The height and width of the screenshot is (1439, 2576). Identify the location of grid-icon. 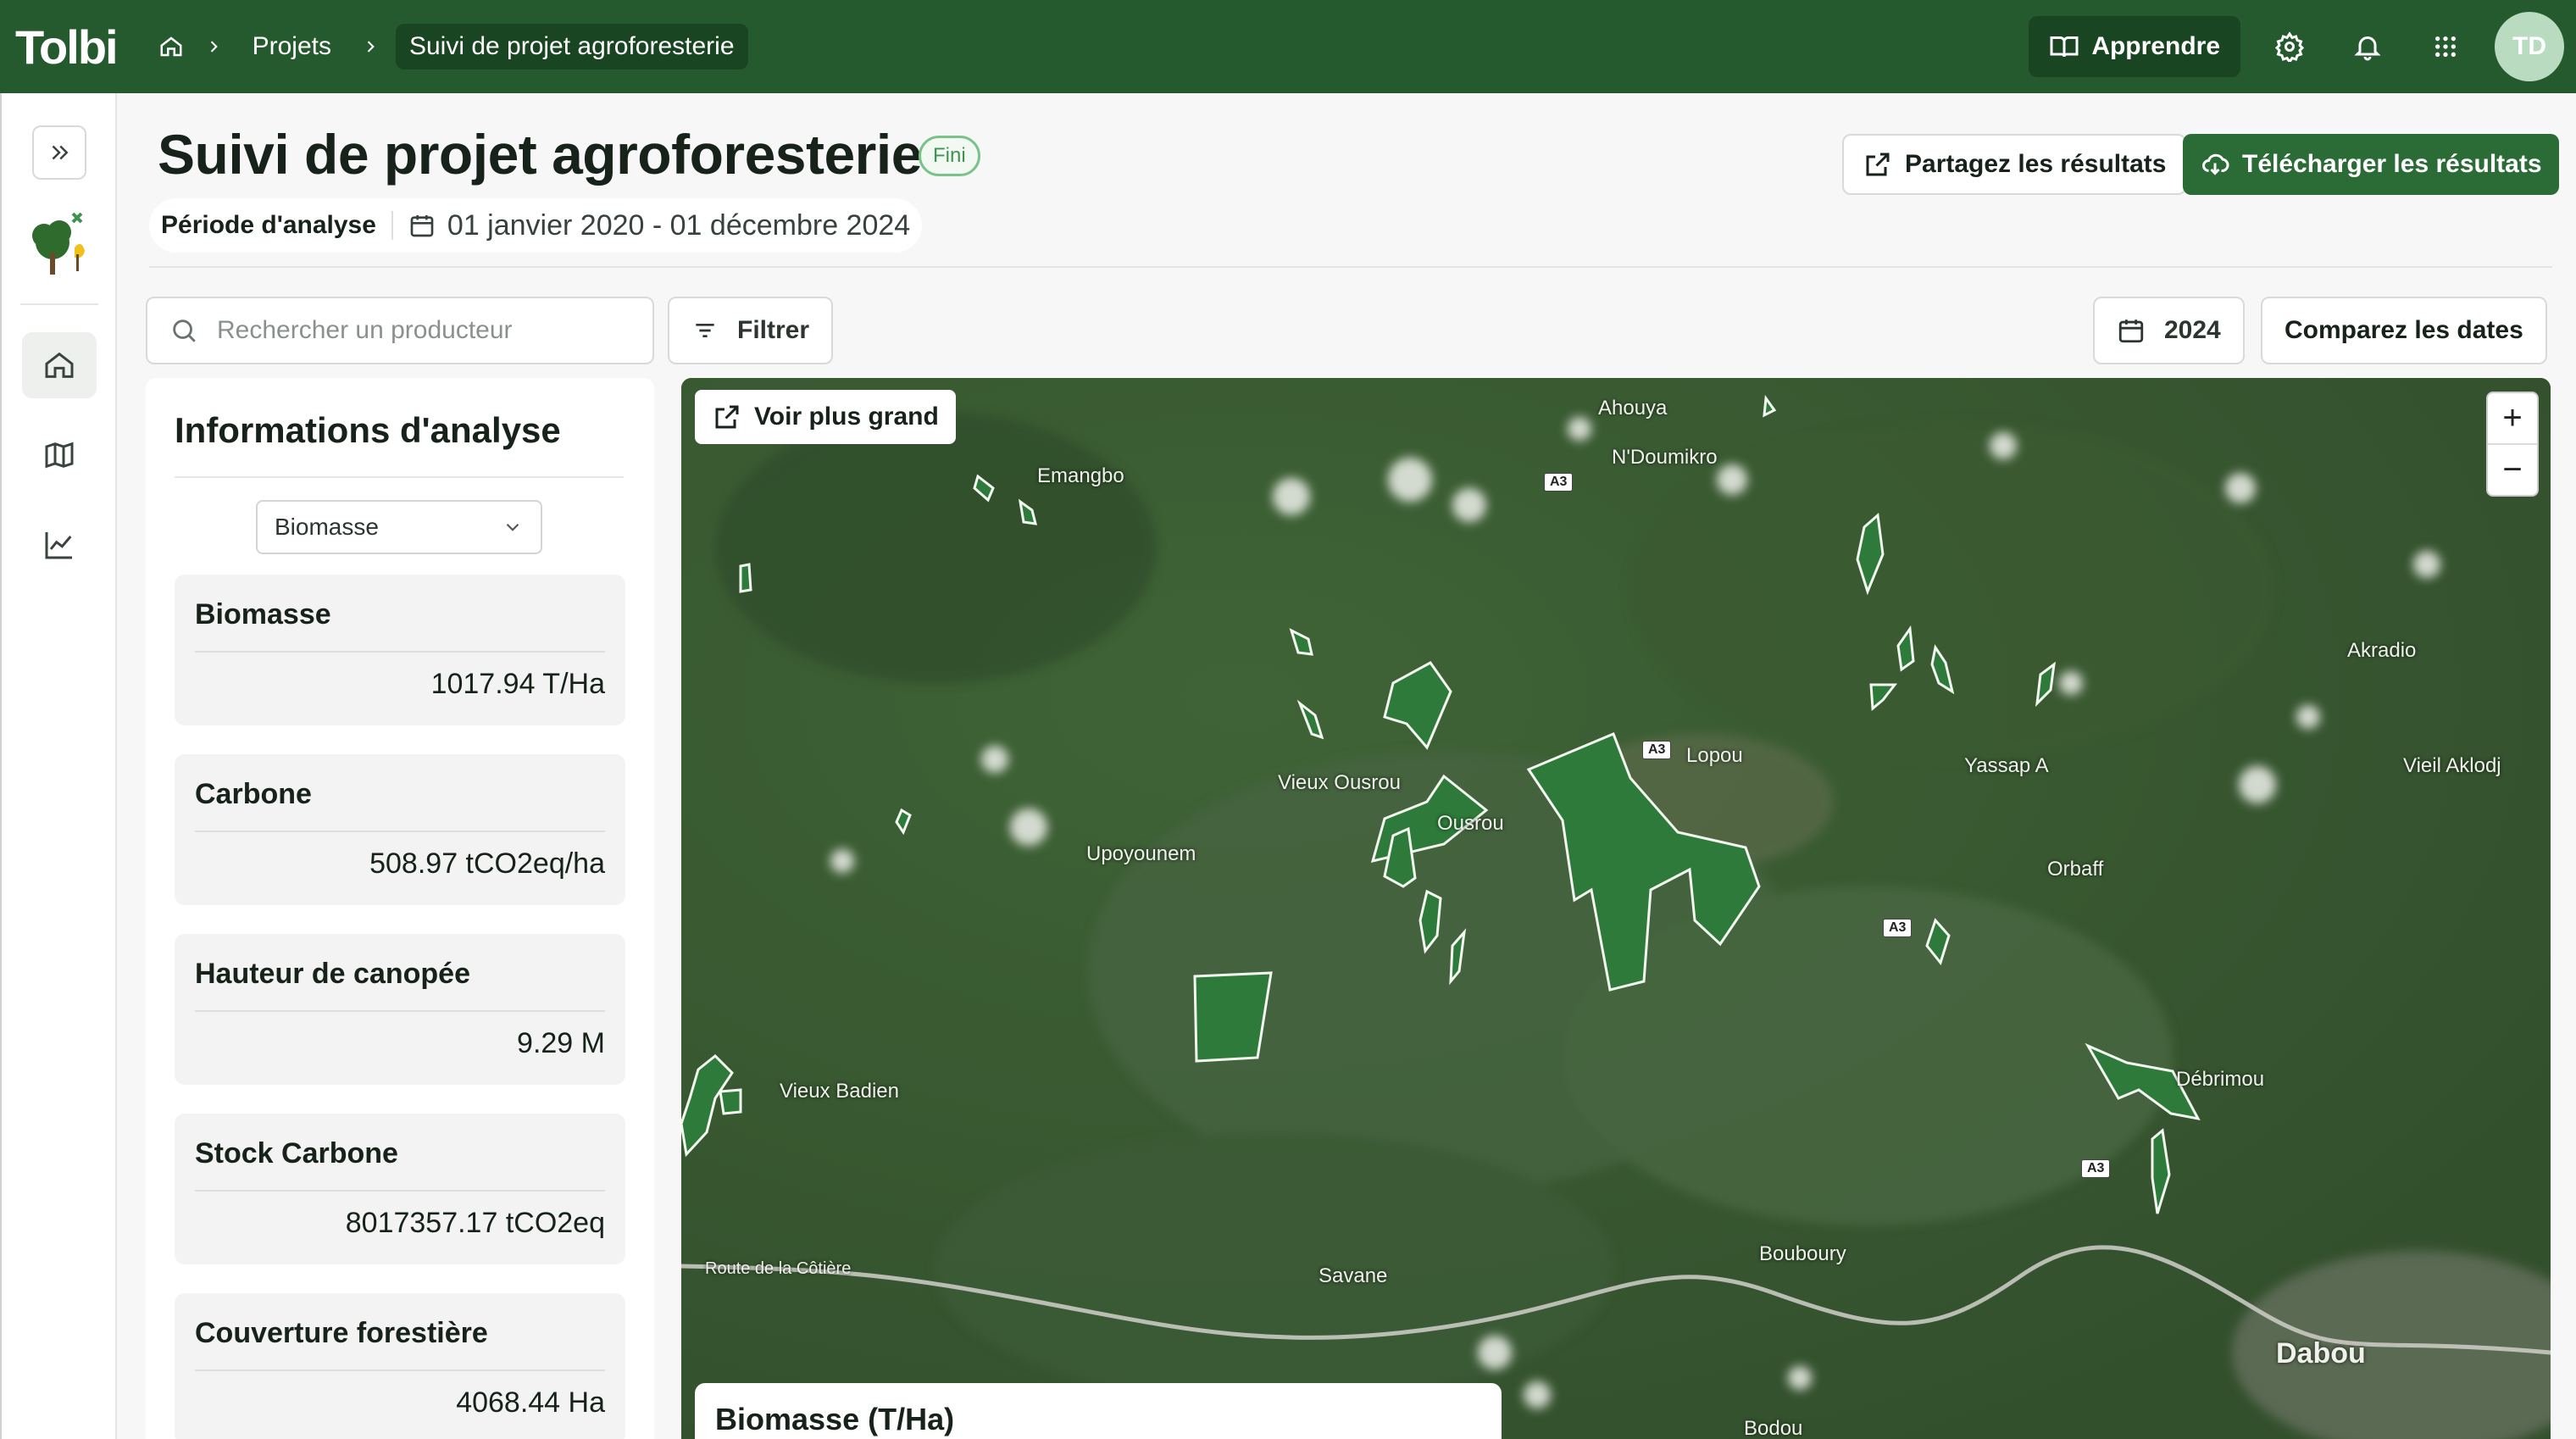
(2445, 46).